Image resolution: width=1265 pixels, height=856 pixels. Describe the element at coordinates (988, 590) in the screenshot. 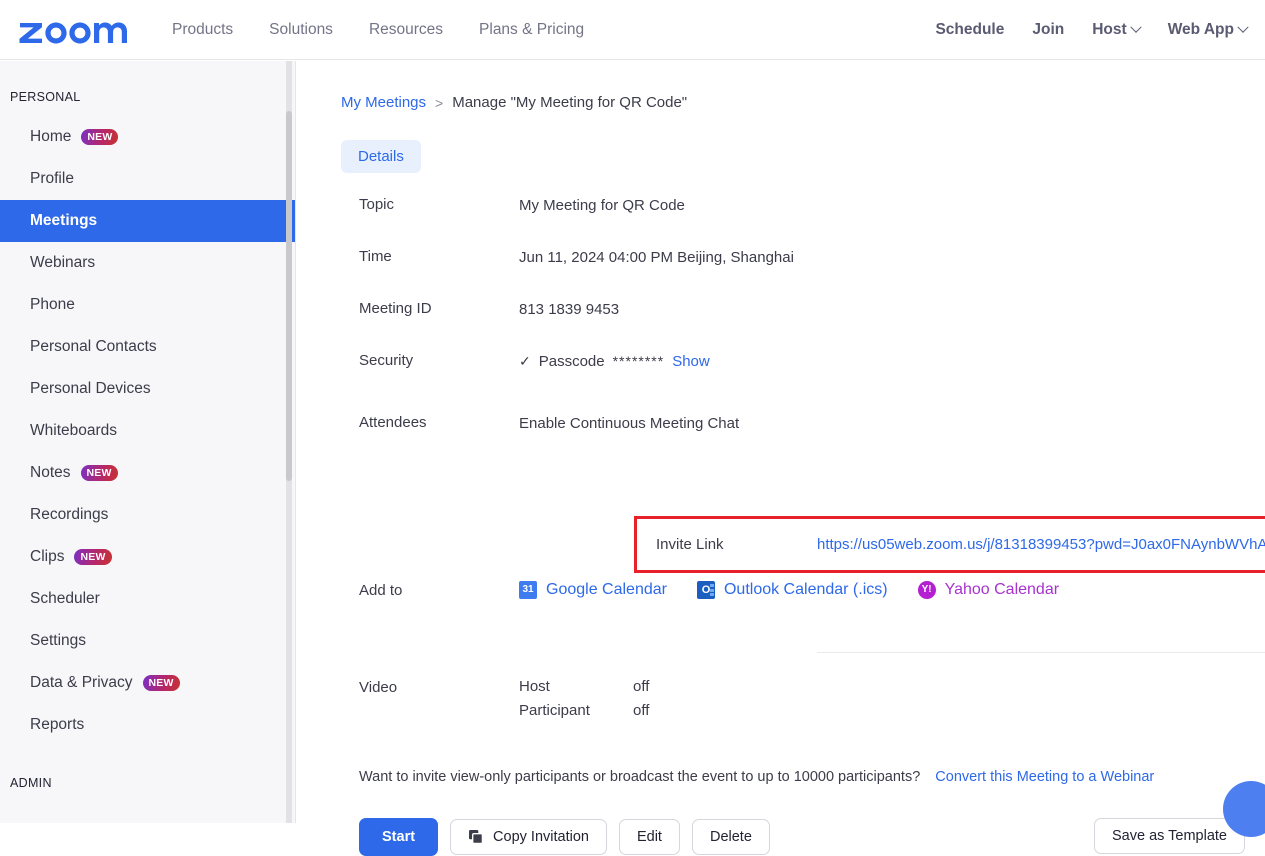

I see `yahoo-calendar-link: Y! Yahoo Calendar` at that location.